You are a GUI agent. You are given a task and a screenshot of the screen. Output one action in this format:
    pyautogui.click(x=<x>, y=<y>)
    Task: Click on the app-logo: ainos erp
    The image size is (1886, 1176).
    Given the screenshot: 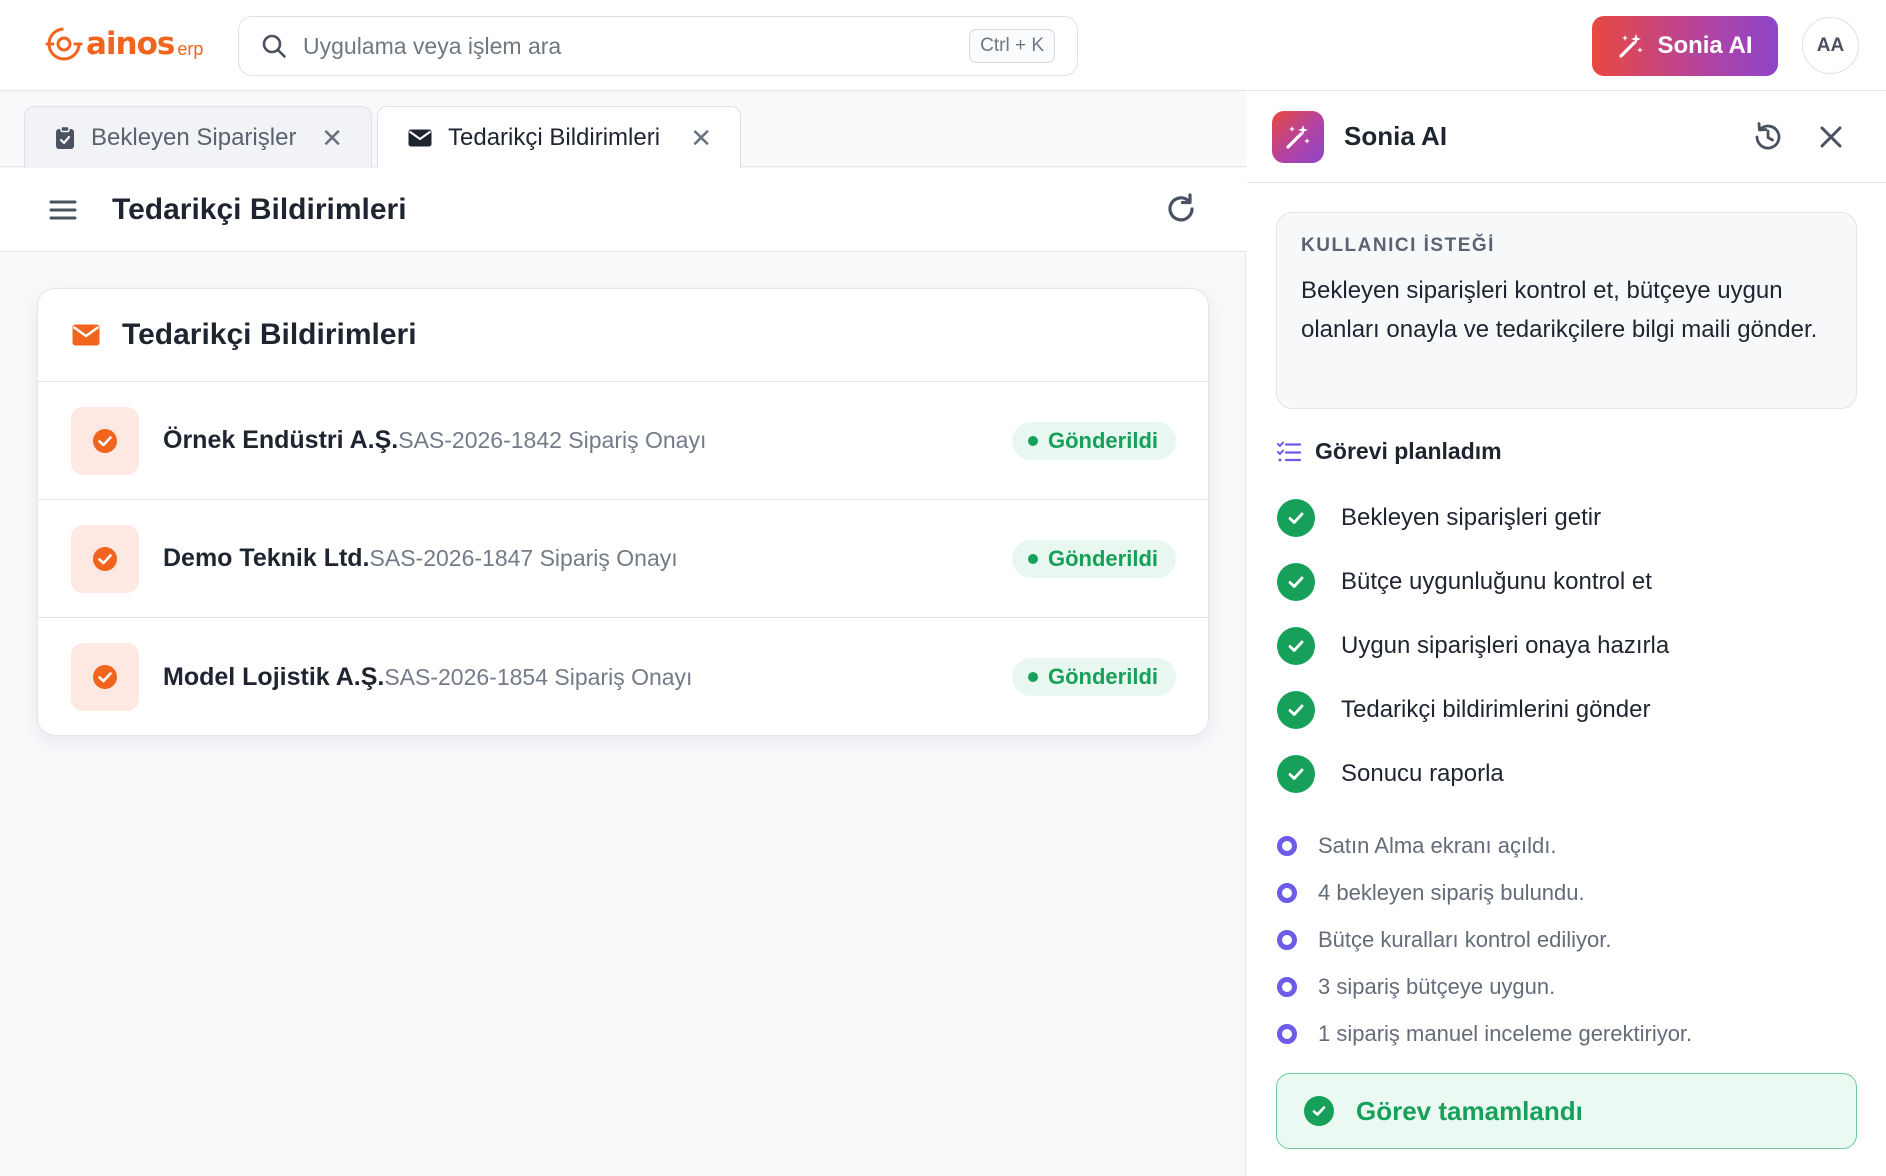 What is the action you would take?
    pyautogui.click(x=123, y=44)
    